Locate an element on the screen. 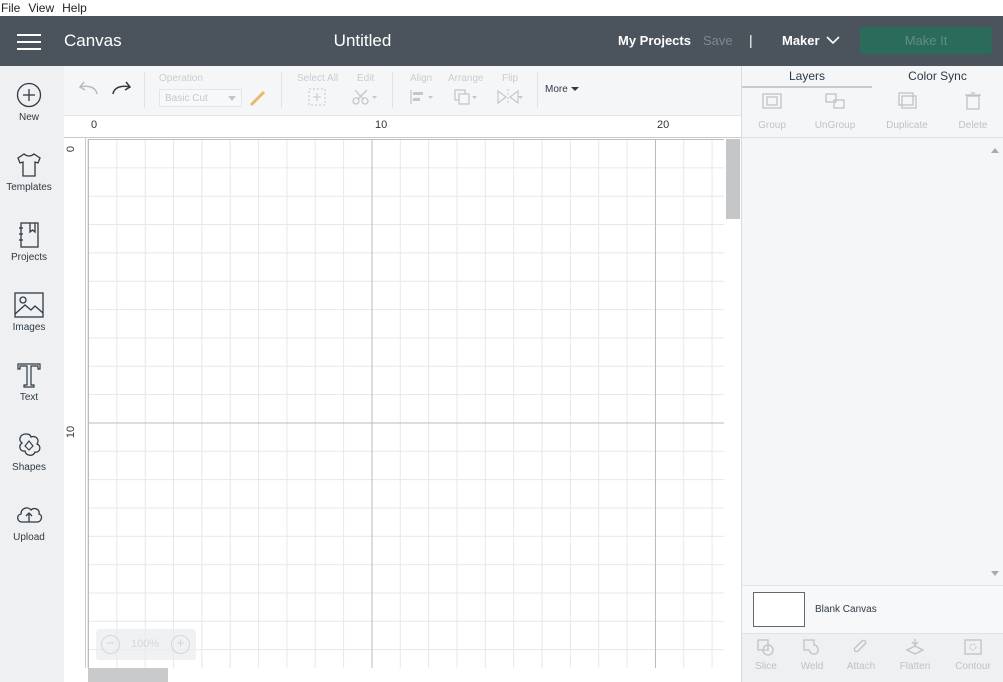 This screenshot has height=682, width=1003. sidebar-label-shapes: Shapes is located at coordinates (29, 467).